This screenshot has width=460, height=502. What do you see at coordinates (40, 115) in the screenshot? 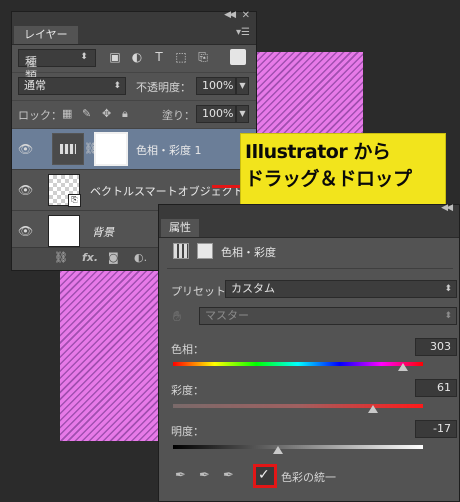
I see `lock-label: ロック：` at bounding box center [40, 115].